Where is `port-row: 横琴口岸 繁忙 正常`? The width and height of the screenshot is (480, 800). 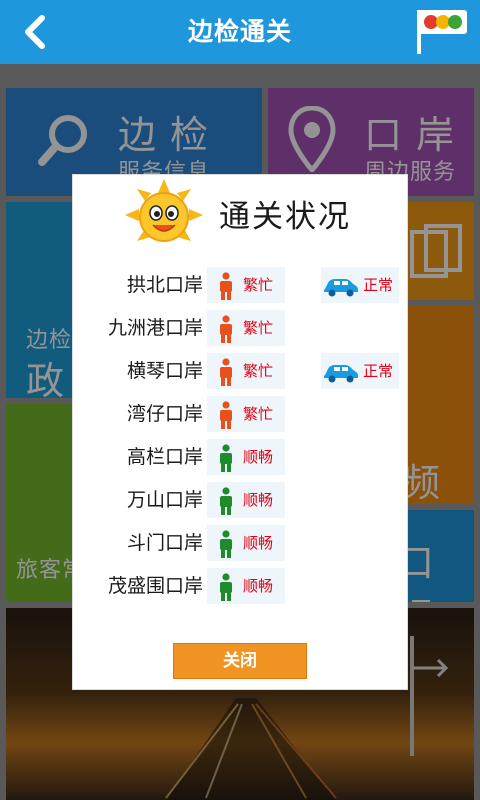 port-row: 横琴口岸 繁忙 正常 is located at coordinates (241, 371).